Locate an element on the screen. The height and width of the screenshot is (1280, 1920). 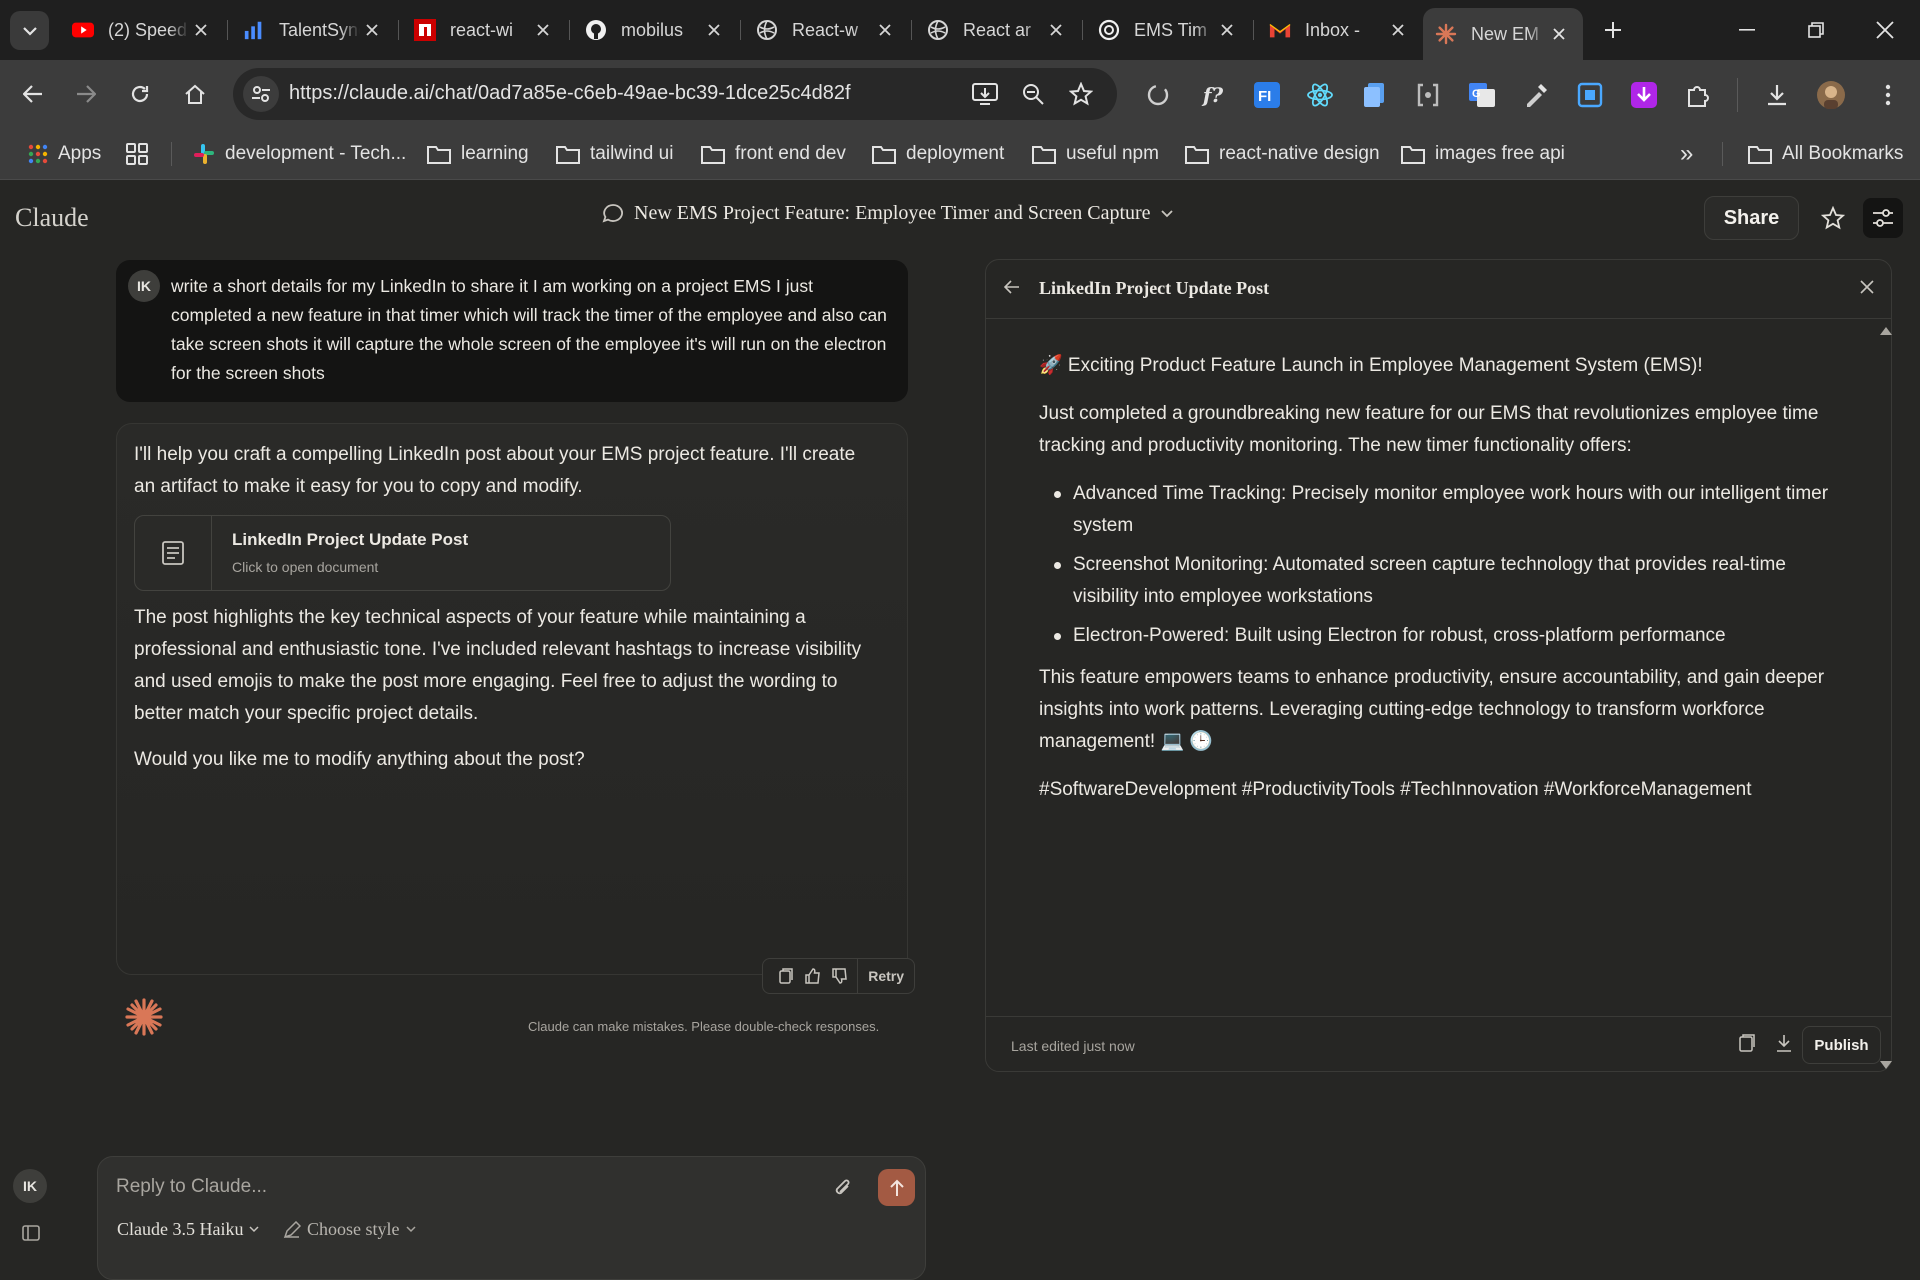
thumbs-down-icon is located at coordinates (839, 976).